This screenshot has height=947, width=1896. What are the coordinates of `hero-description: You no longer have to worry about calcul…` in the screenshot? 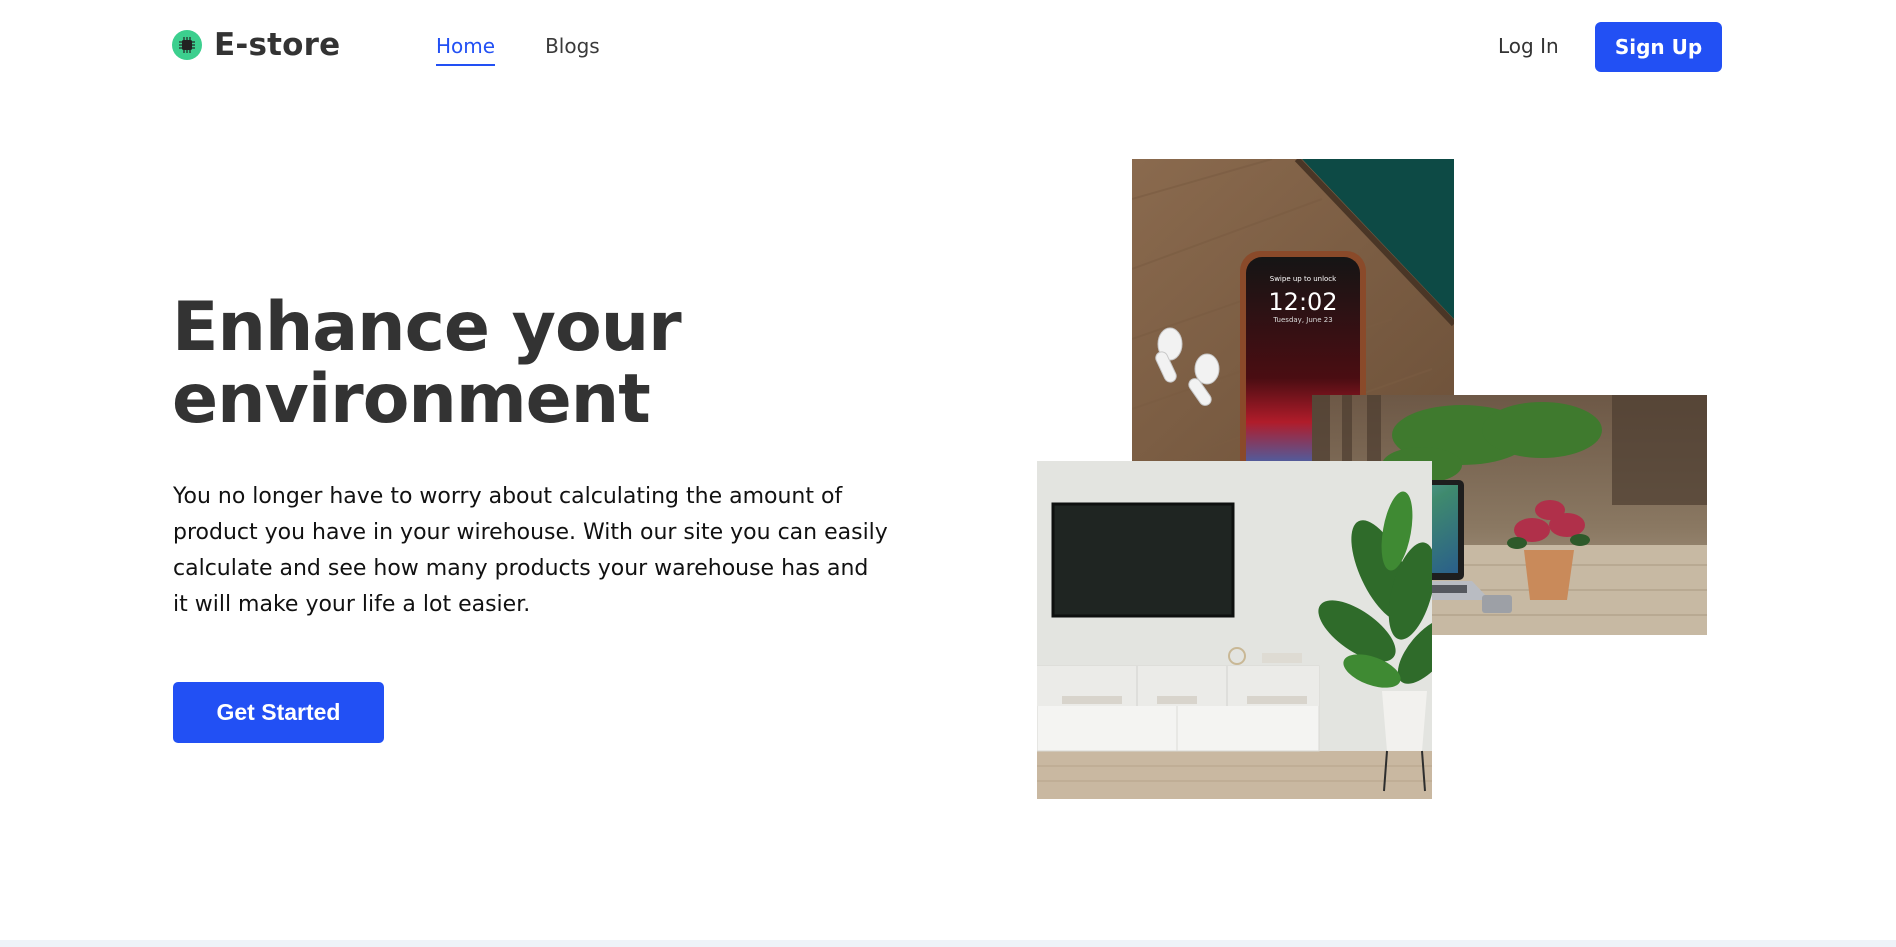 It's located at (530, 550).